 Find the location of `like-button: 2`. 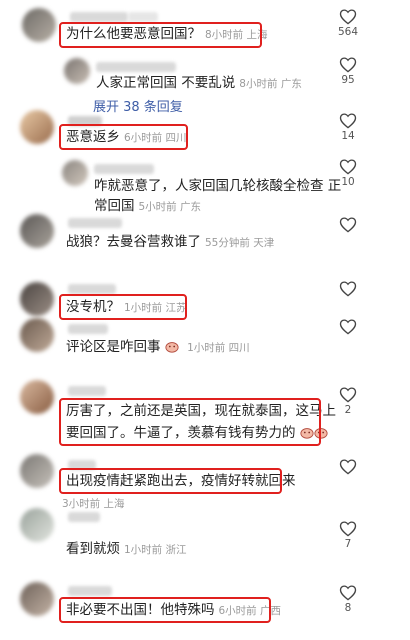

like-button: 2 is located at coordinates (348, 401).